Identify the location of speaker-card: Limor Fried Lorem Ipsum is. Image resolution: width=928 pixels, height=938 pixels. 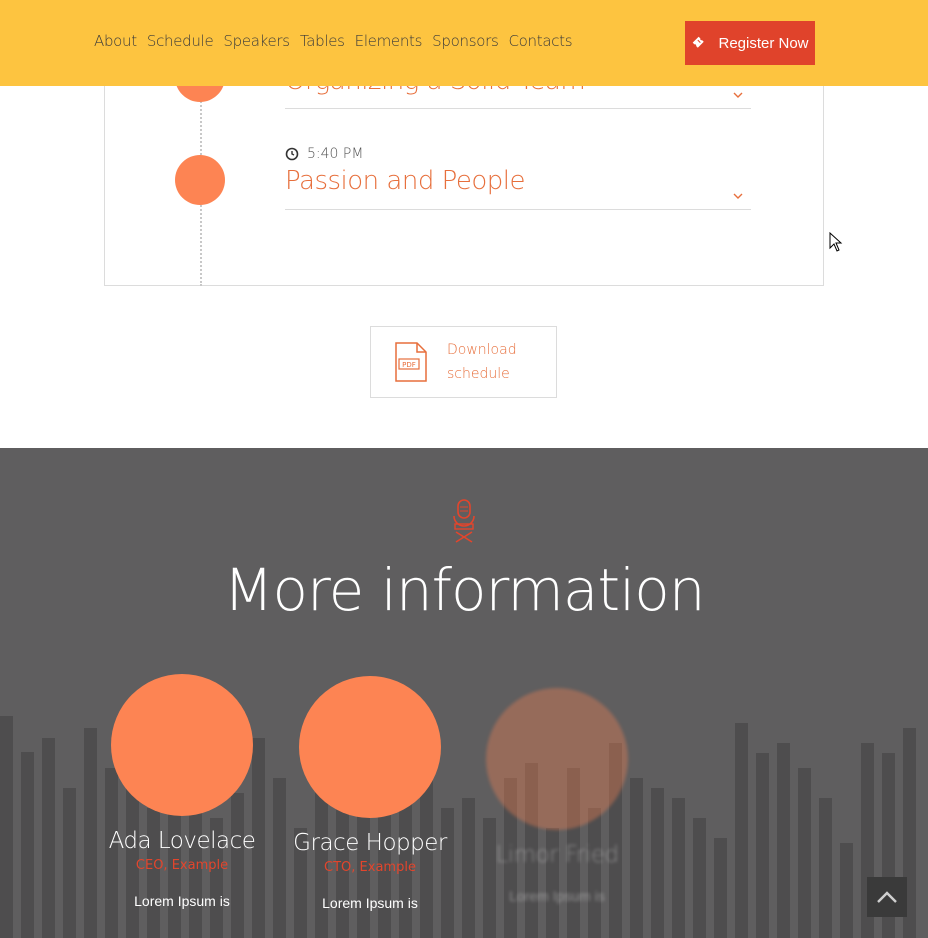
(557, 796).